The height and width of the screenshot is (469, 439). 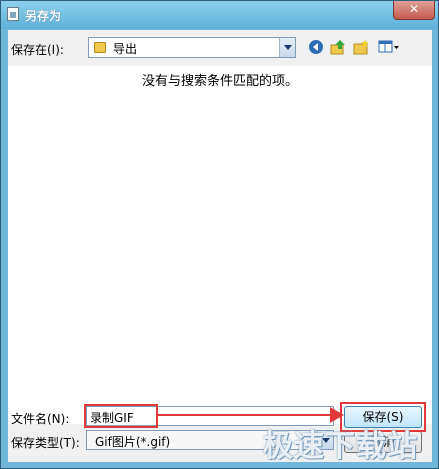 What do you see at coordinates (361, 47) in the screenshot?
I see `new-folder-icon` at bounding box center [361, 47].